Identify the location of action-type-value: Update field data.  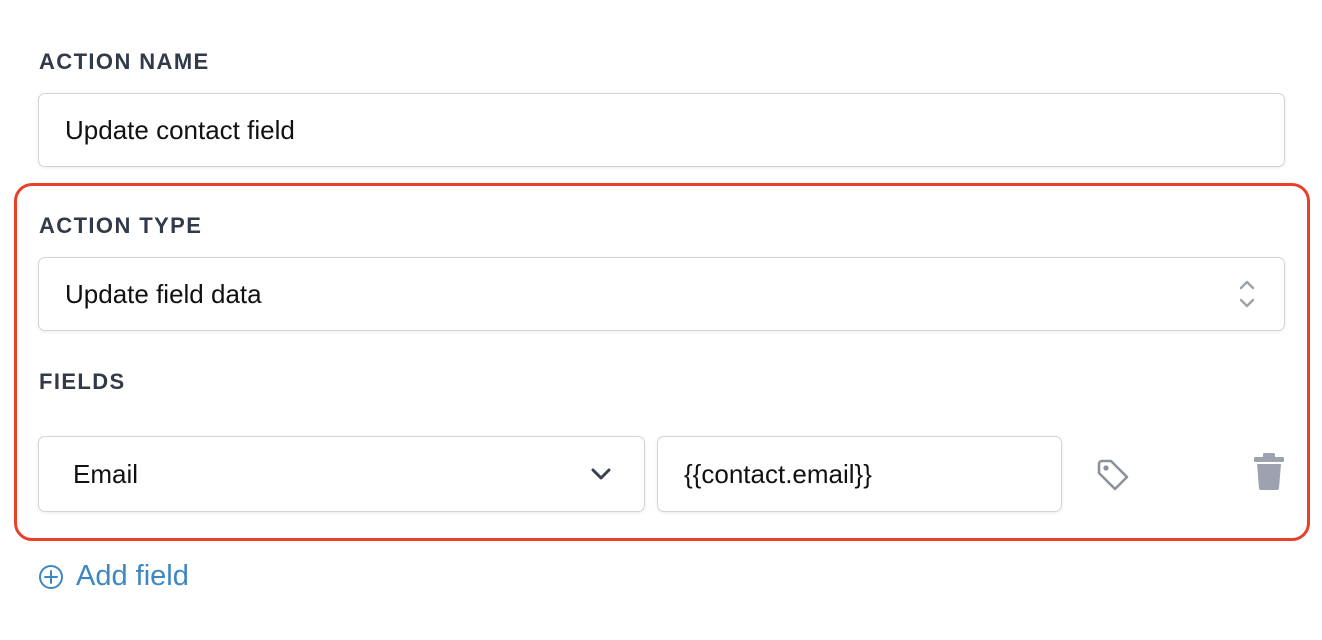
(163, 293).